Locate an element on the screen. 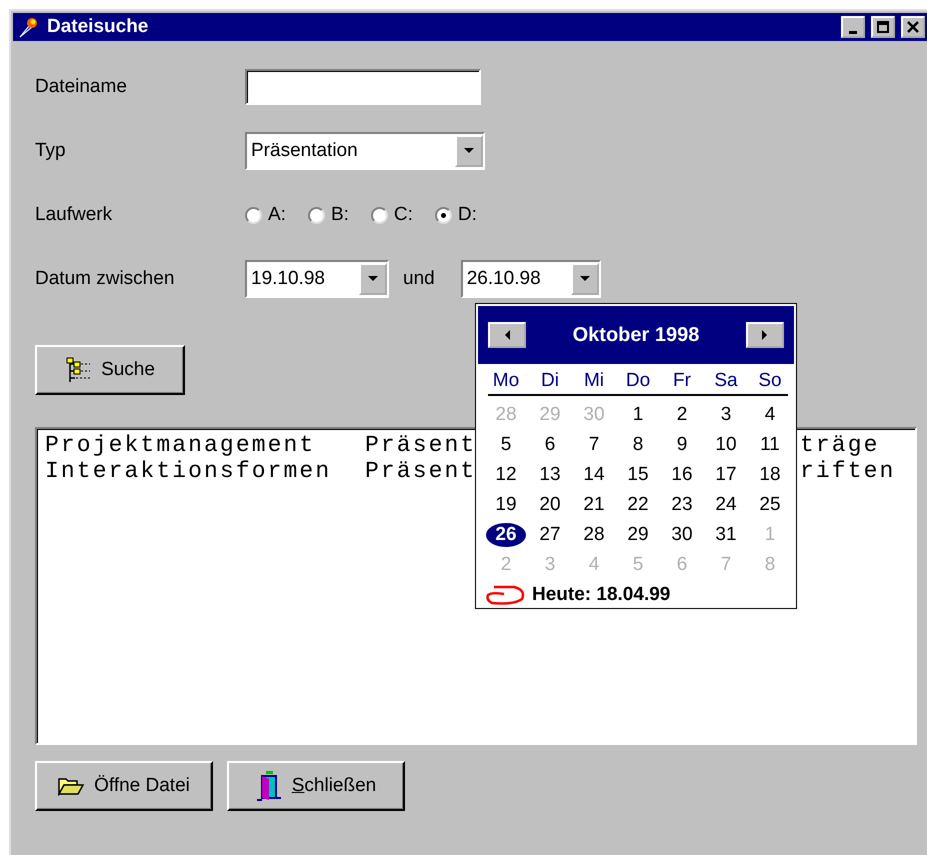  month-title: Oktober 1998 is located at coordinates (636, 335).